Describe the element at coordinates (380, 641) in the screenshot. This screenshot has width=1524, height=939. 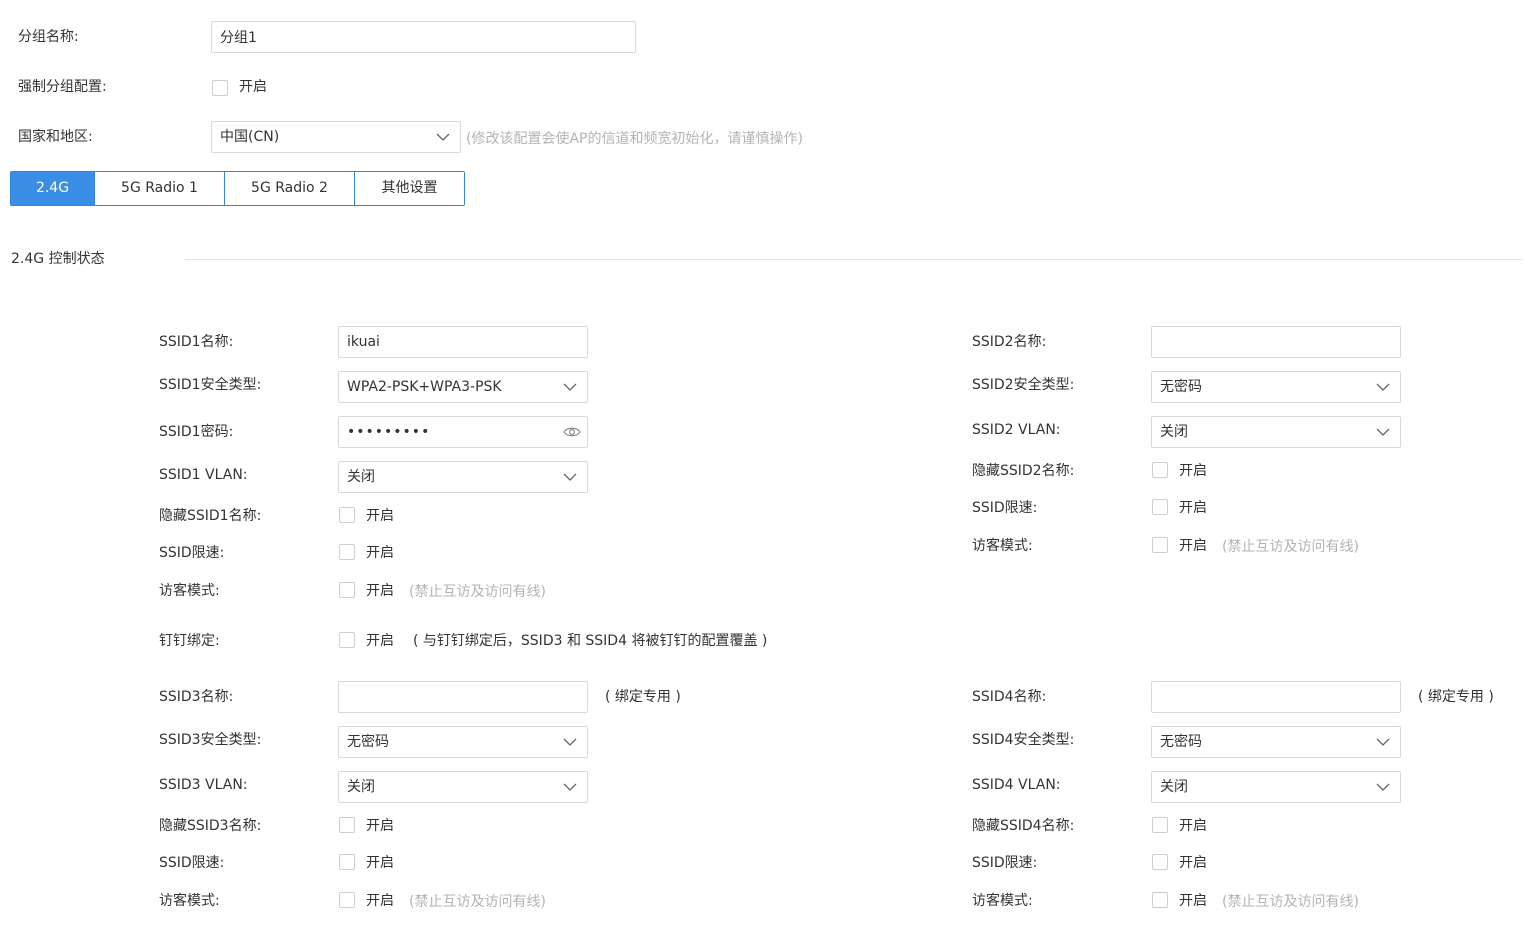
I see `dingtalk-option: 开启` at that location.